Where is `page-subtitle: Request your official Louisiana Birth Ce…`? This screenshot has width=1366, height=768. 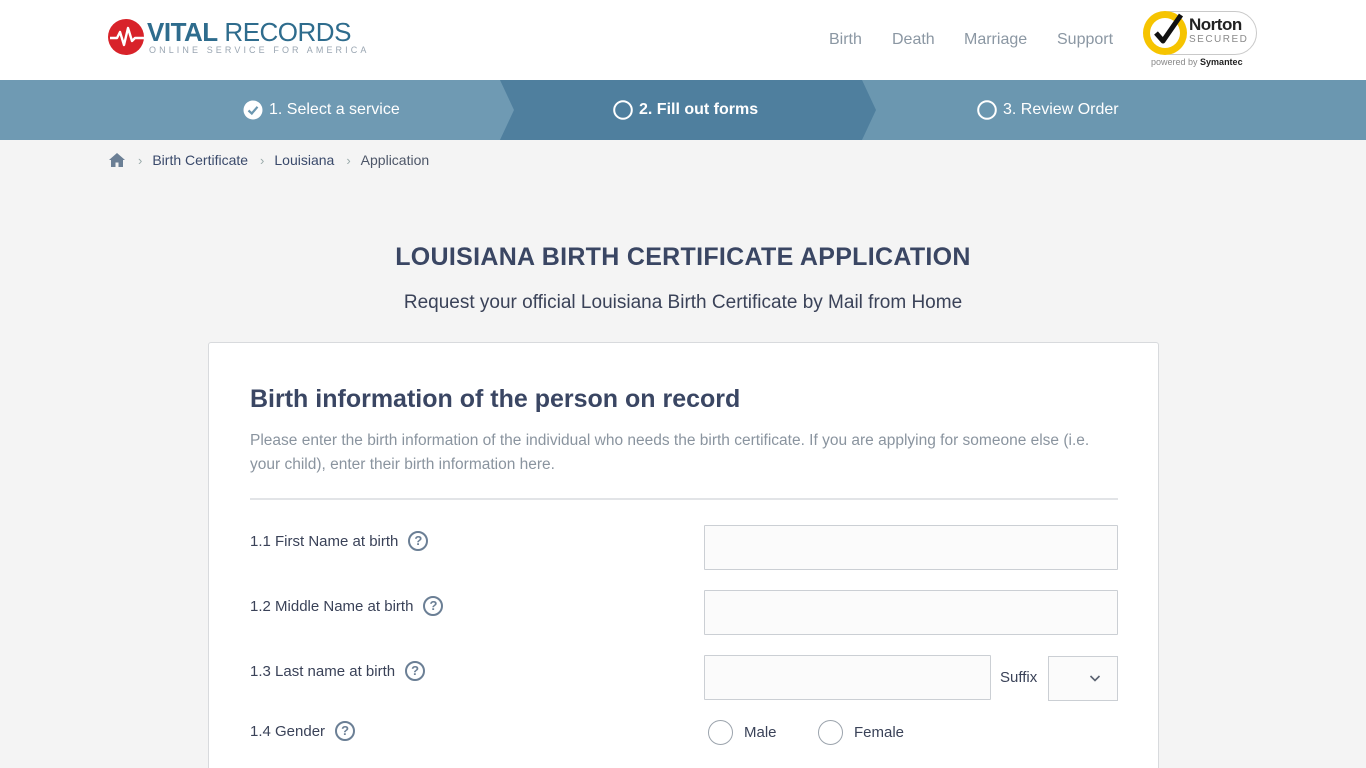 page-subtitle: Request your official Louisiana Birth Ce… is located at coordinates (683, 302).